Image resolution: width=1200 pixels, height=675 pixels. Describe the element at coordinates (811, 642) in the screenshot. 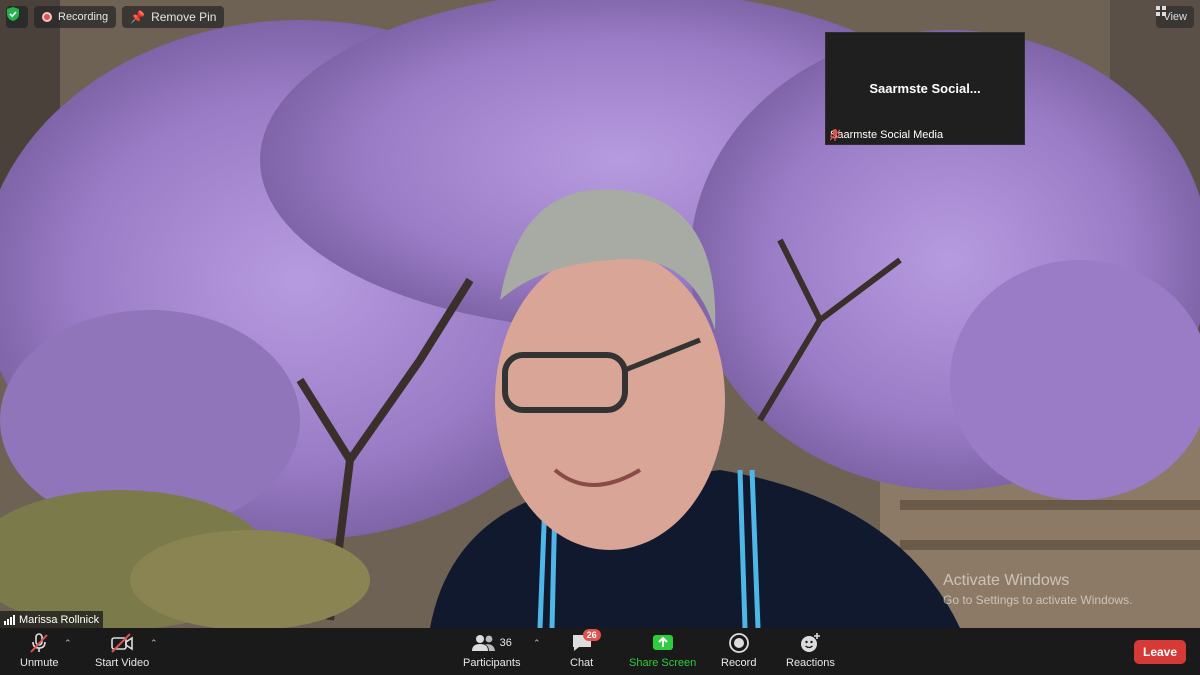

I see `emoji-plus-icon` at that location.